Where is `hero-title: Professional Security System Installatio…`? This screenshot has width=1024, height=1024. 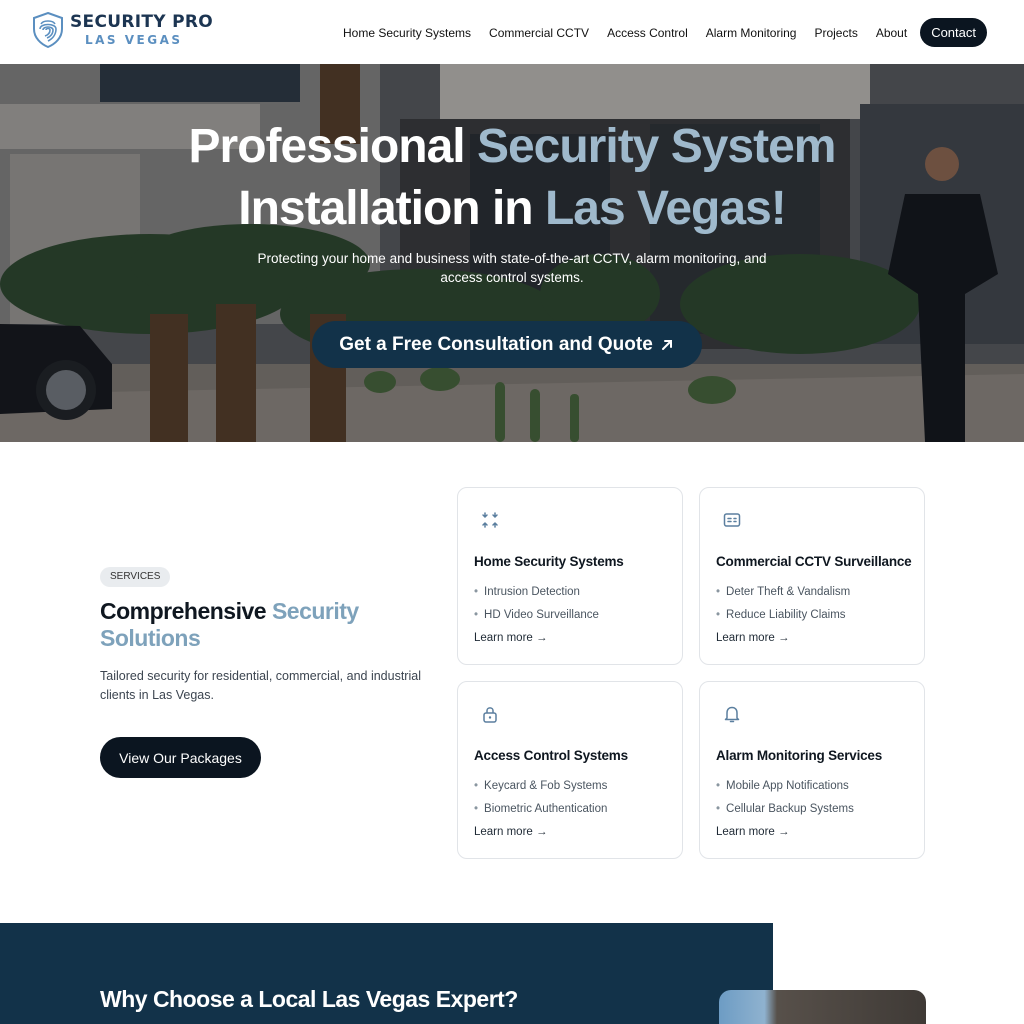 hero-title: Professional Security System Installatio… is located at coordinates (512, 178).